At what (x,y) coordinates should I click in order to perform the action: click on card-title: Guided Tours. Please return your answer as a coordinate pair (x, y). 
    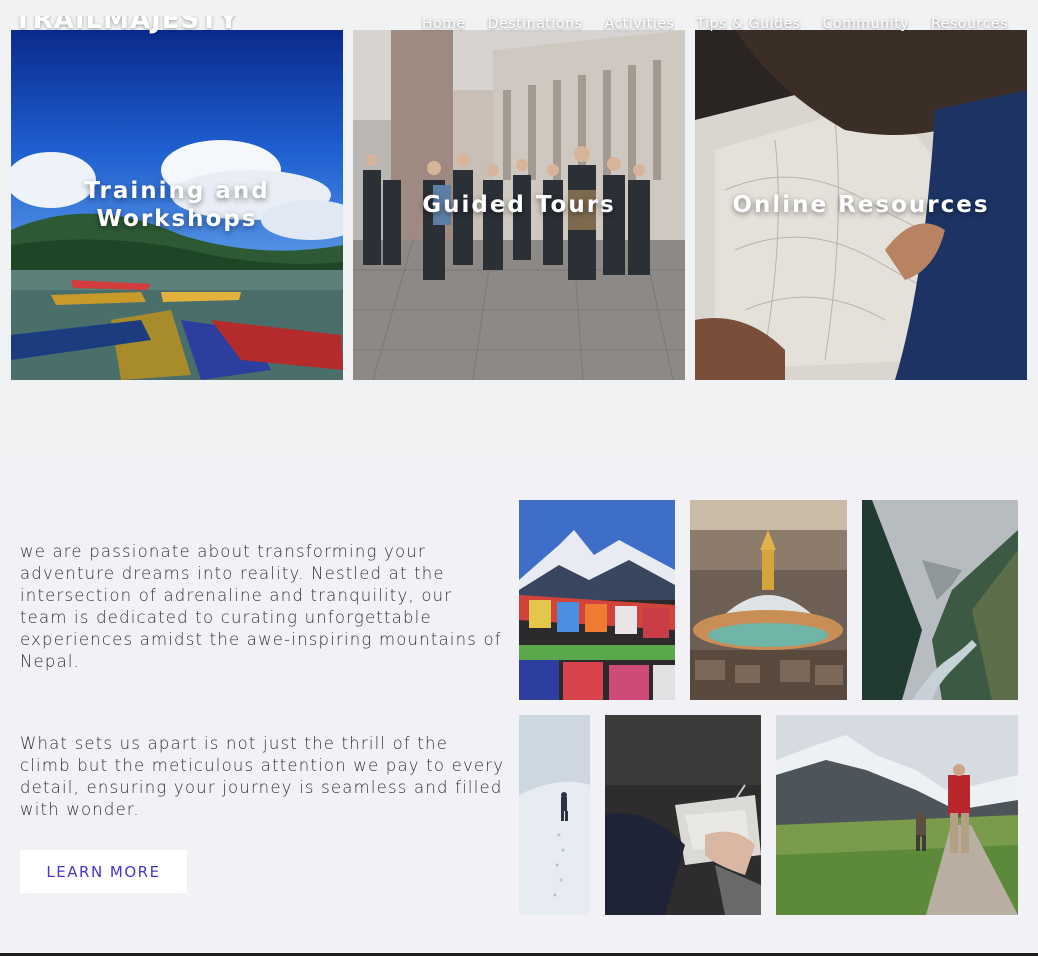
    Looking at the image, I should click on (519, 205).